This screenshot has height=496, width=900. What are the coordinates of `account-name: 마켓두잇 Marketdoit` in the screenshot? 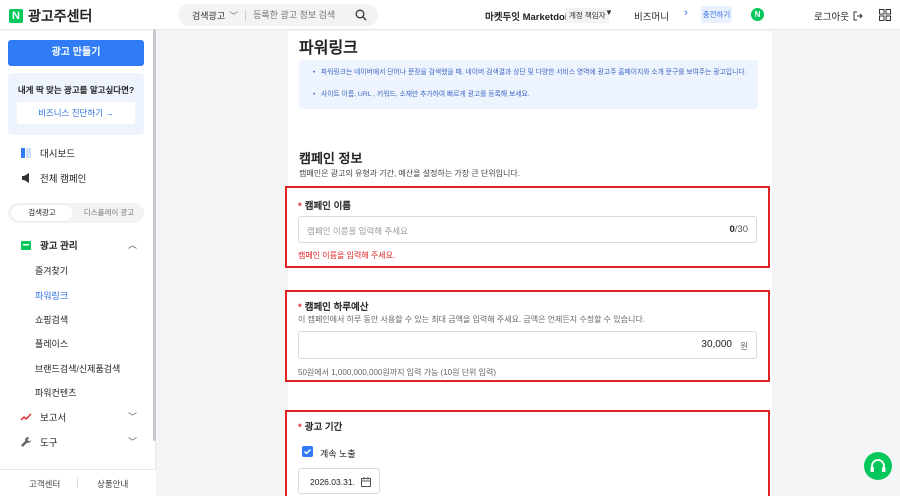 It's located at (528, 16).